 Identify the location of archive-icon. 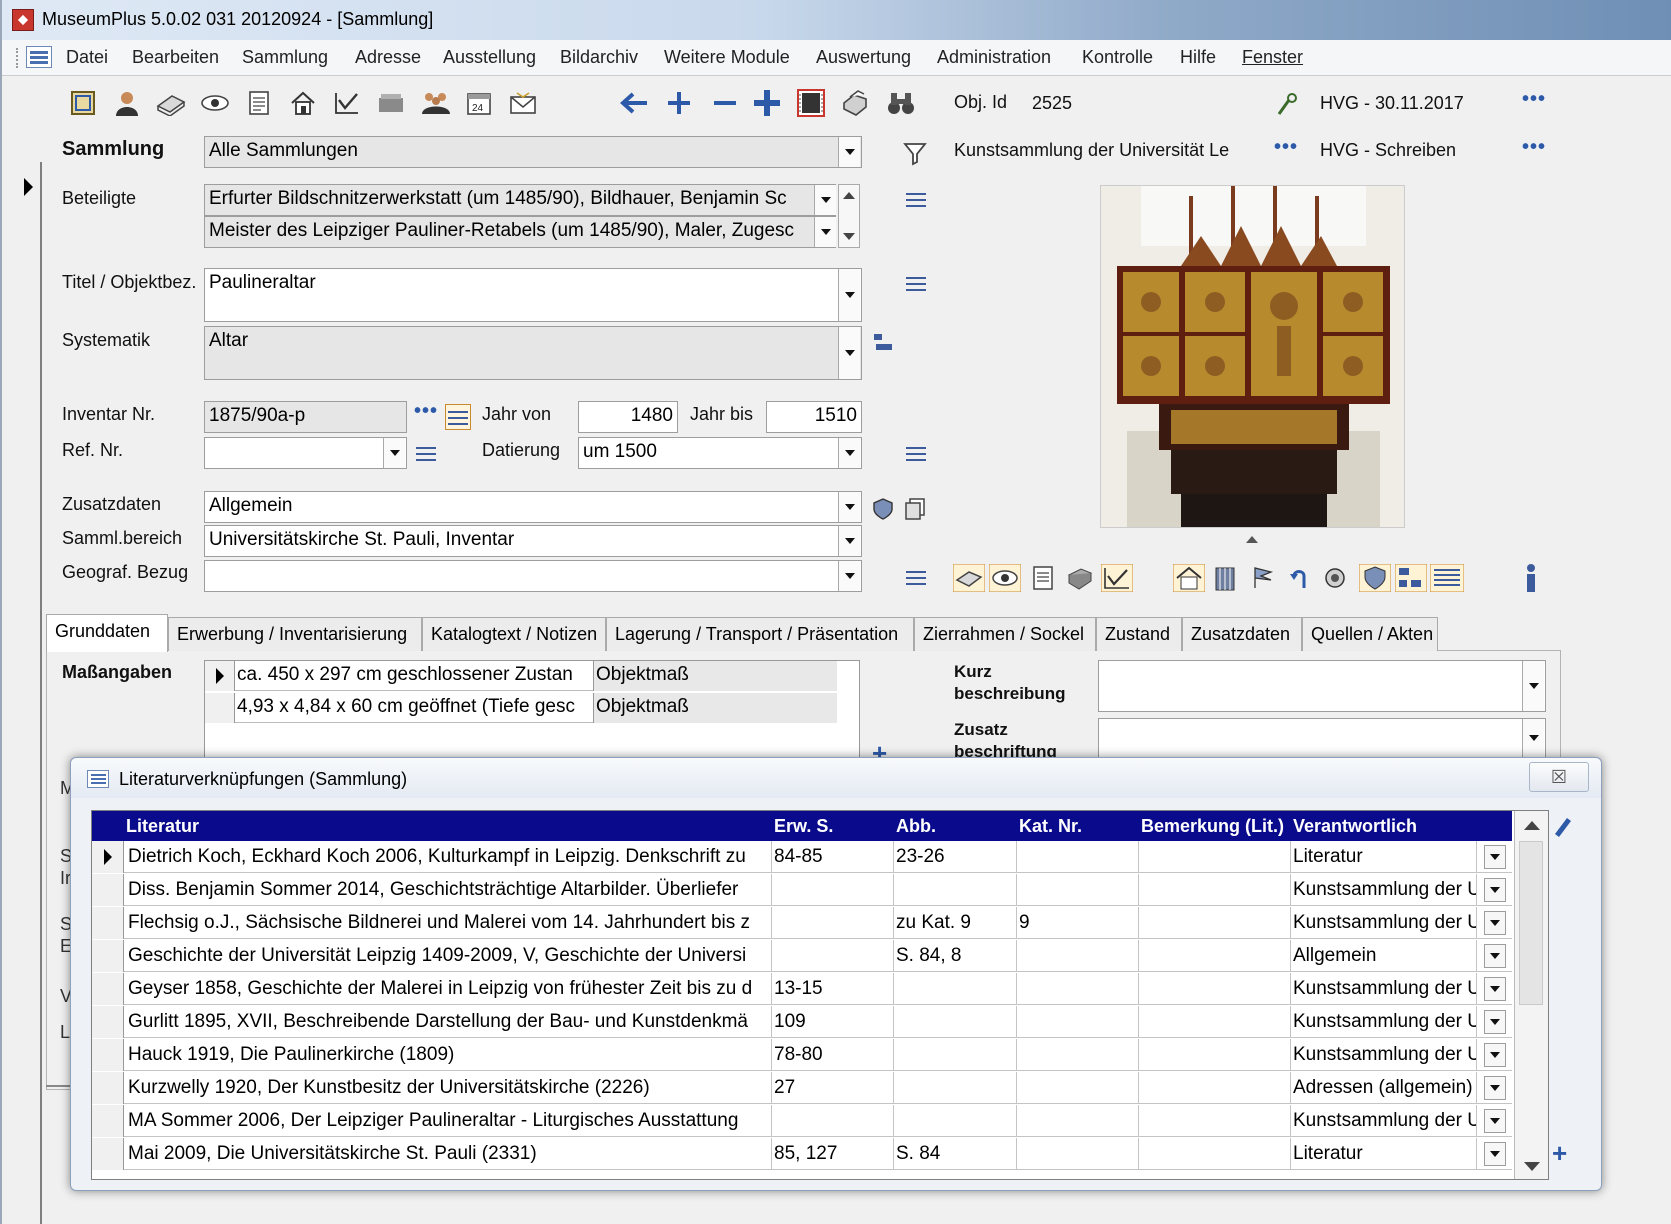
(1225, 578).